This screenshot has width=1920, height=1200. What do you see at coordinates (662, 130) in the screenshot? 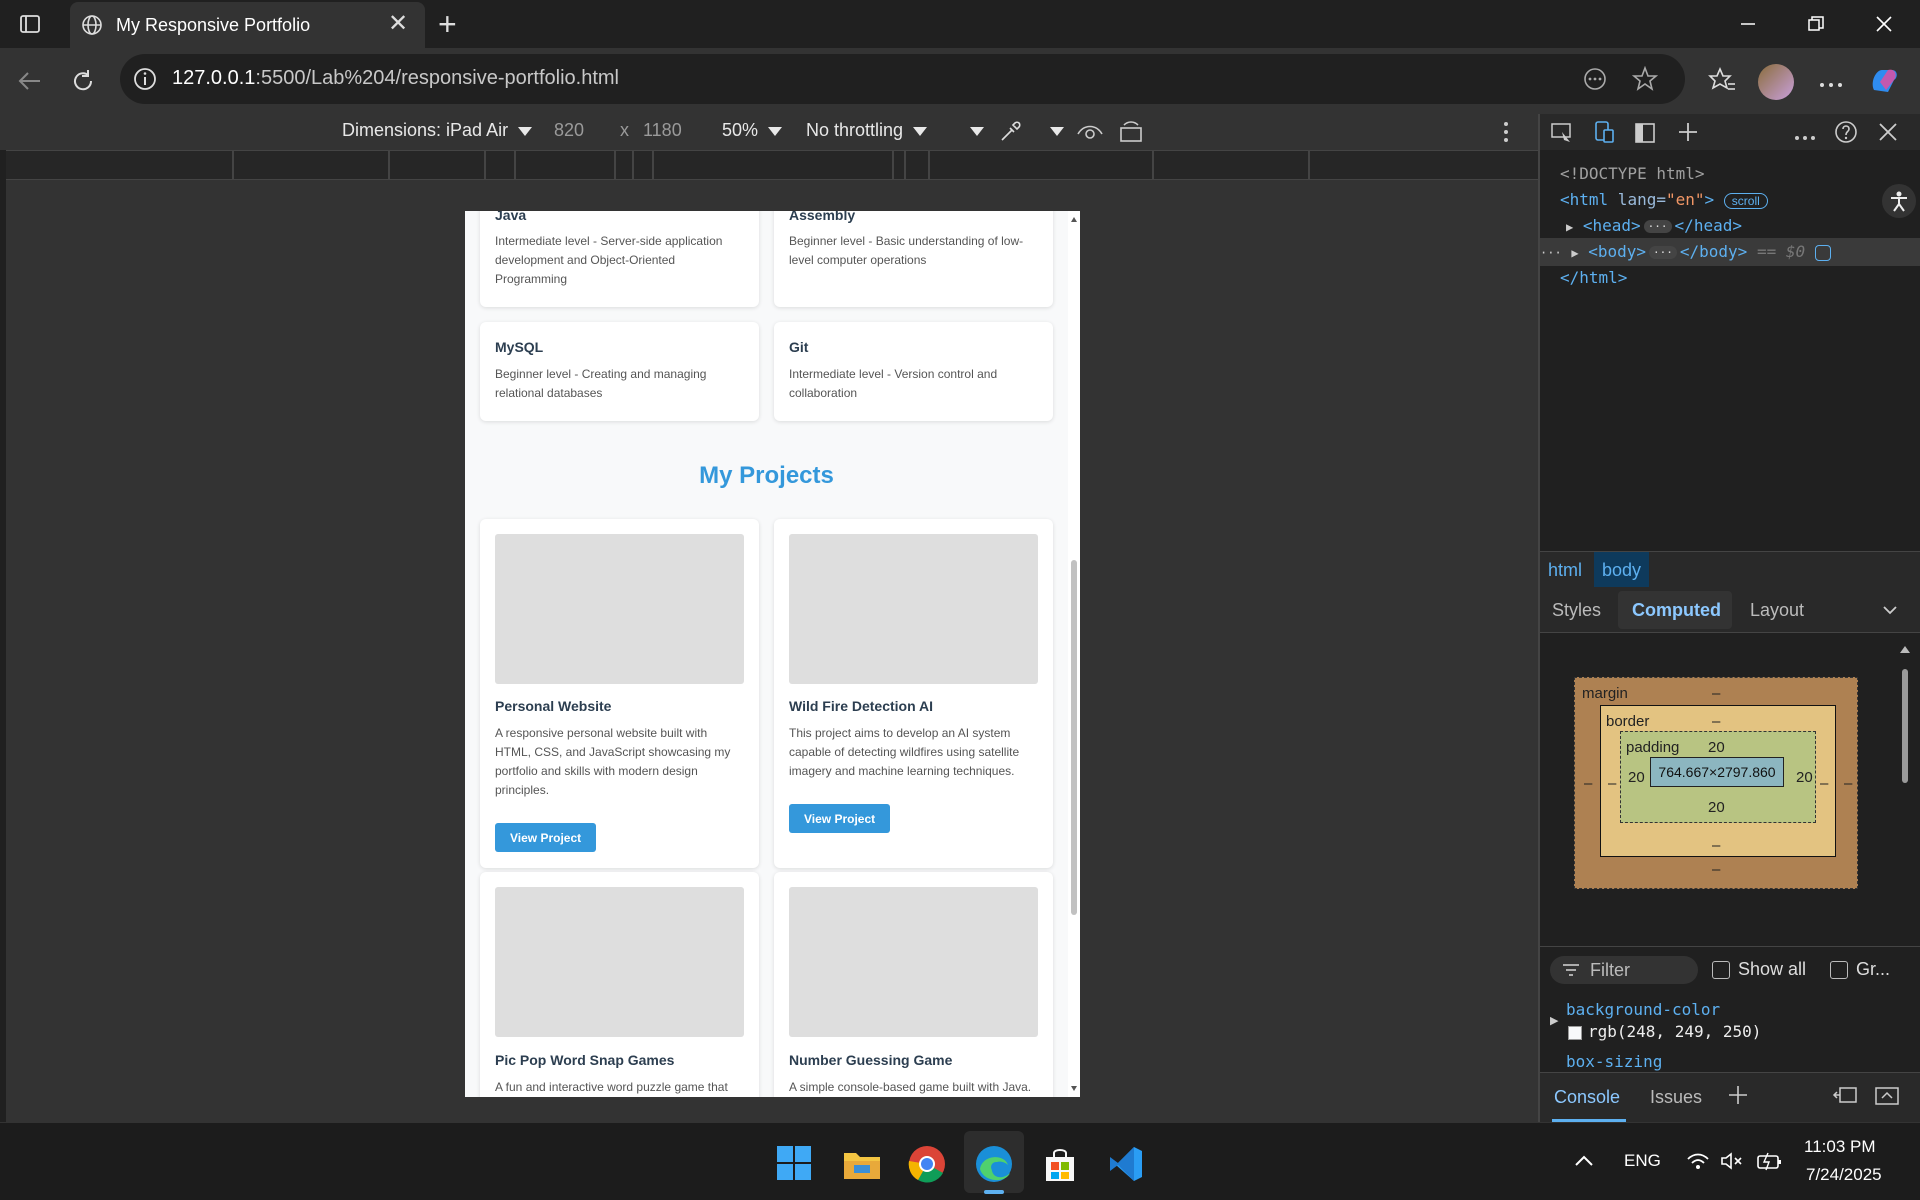
I see `height-input: 1180` at bounding box center [662, 130].